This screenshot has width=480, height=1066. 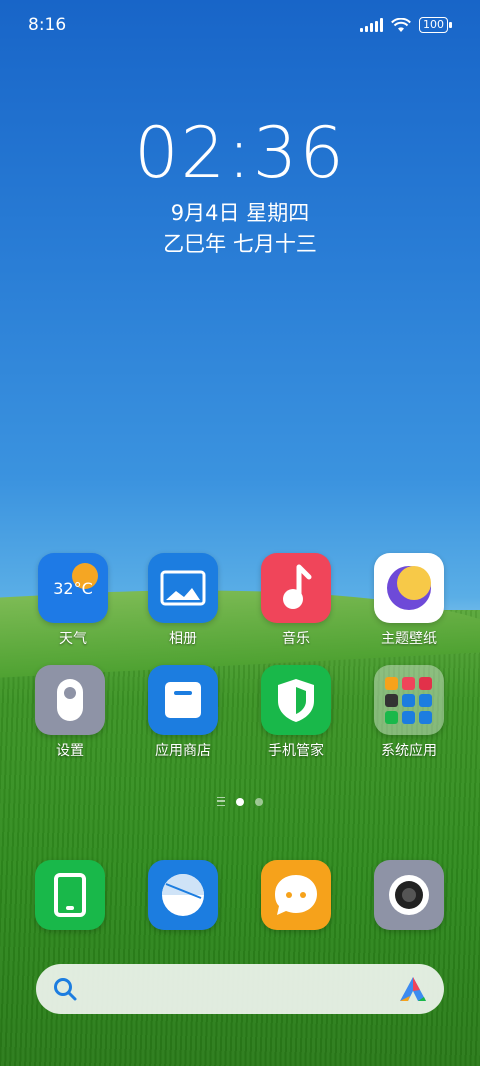 I want to click on app-weather: 32°C 天气, so click(x=73, y=600).